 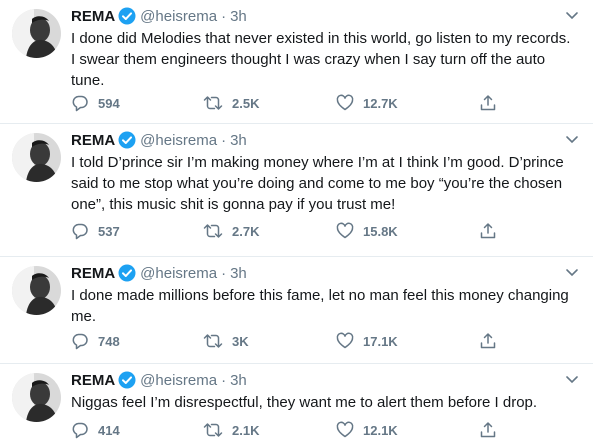 I want to click on like-button: 15.8K, so click(x=367, y=231).